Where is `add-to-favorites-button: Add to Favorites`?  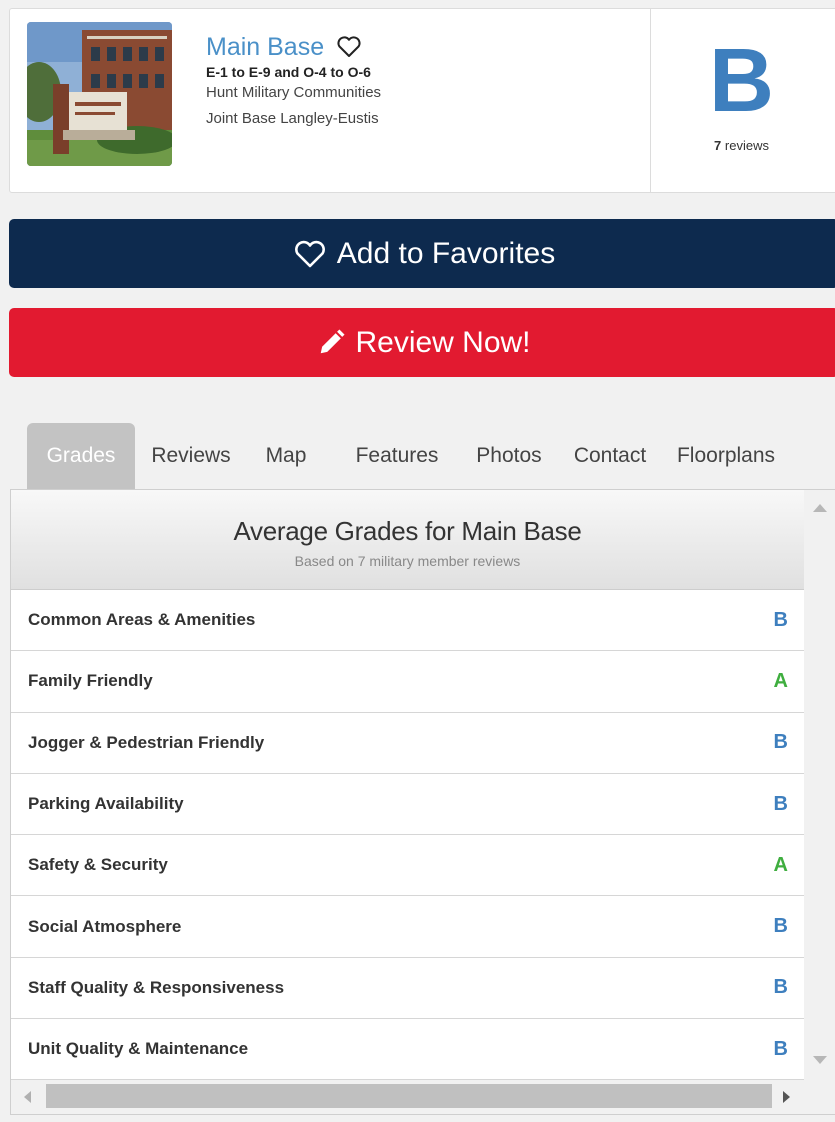
add-to-favorites-button: Add to Favorites is located at coordinates (422, 253).